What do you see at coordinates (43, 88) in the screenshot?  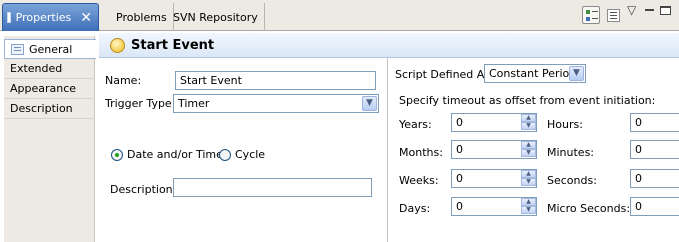 I see `nav-item-appearance-label: Appearance` at bounding box center [43, 88].